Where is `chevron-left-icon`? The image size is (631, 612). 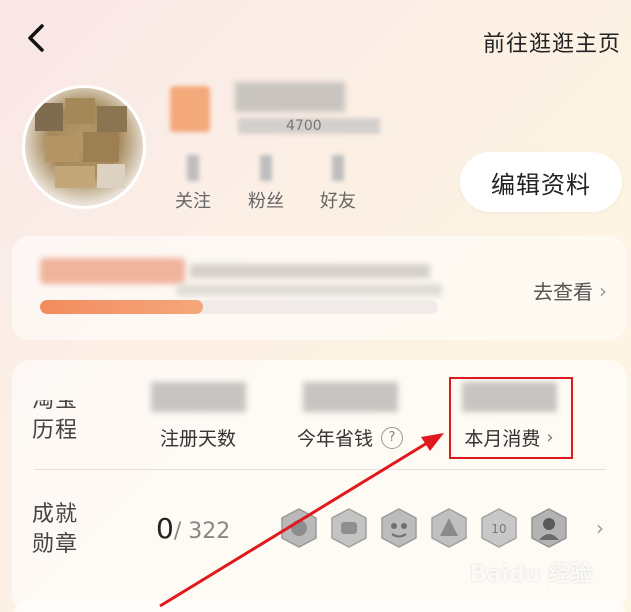 chevron-left-icon is located at coordinates (36, 38).